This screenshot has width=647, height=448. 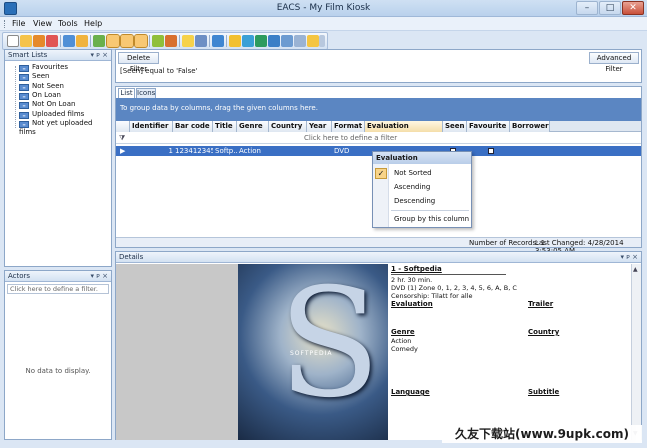 I want to click on column-year: Year, so click(x=319, y=126).